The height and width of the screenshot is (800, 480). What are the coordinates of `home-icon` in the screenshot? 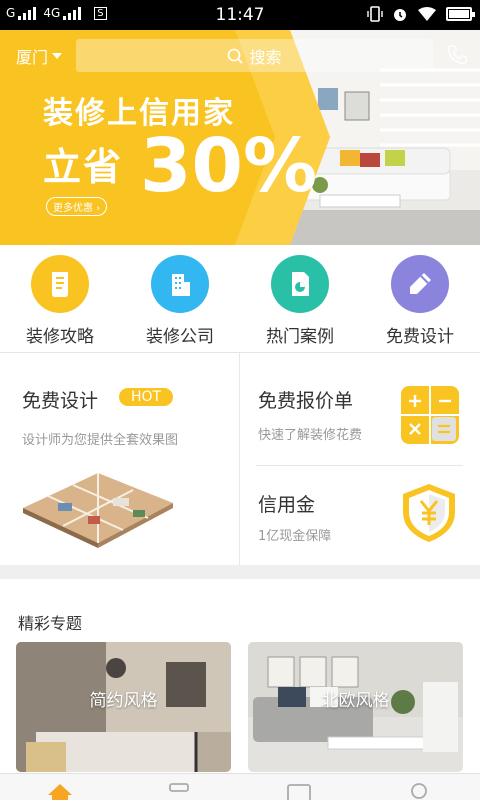 It's located at (60, 790).